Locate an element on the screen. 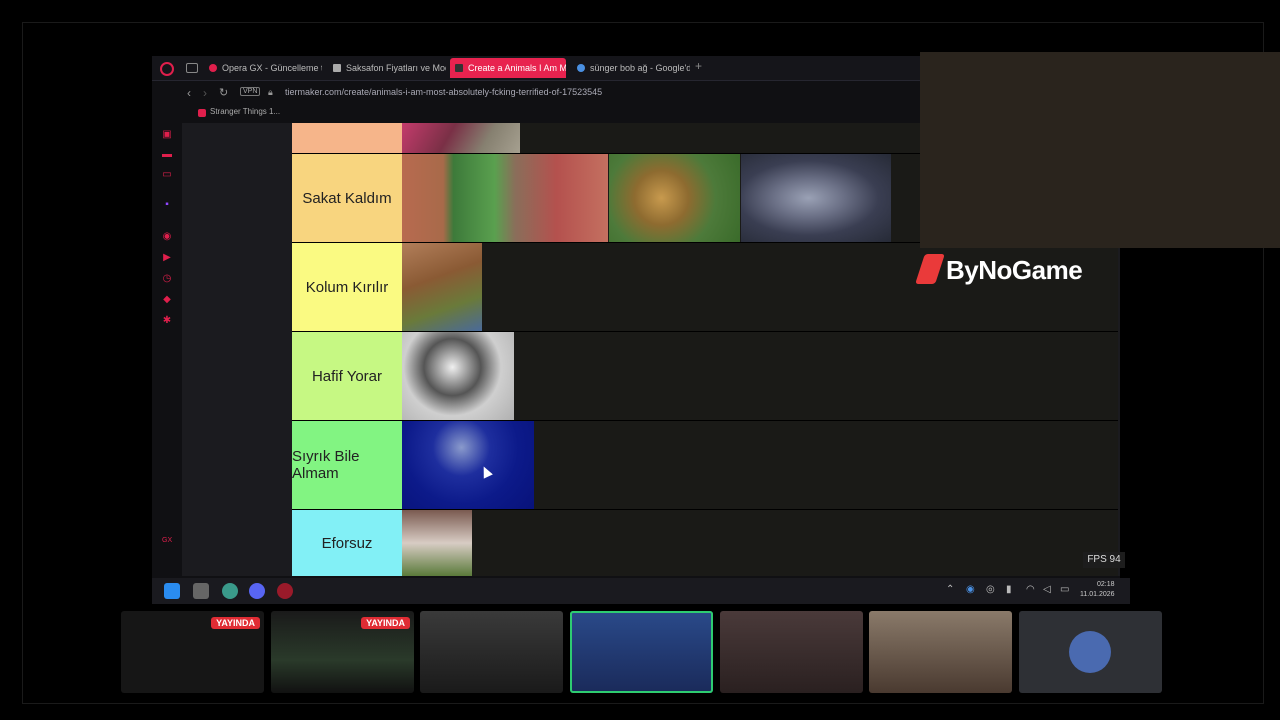  back-icon: ‹ is located at coordinates (189, 93).